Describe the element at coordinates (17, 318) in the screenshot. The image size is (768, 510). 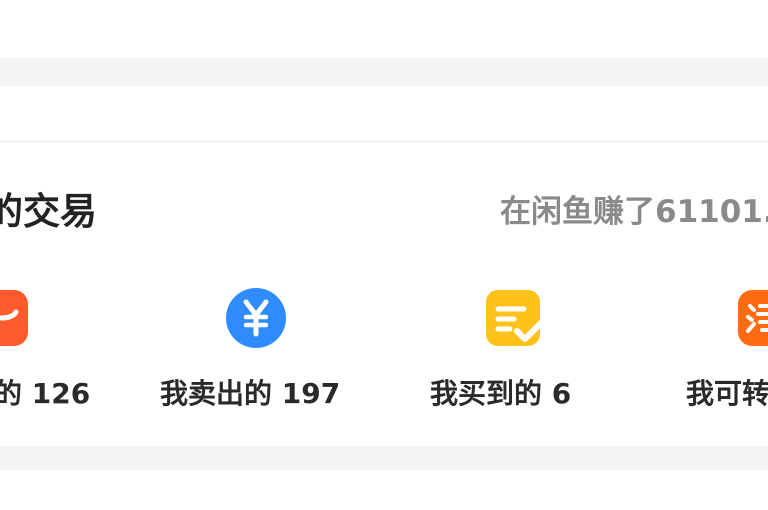
I see `shopping-bag-icon` at that location.